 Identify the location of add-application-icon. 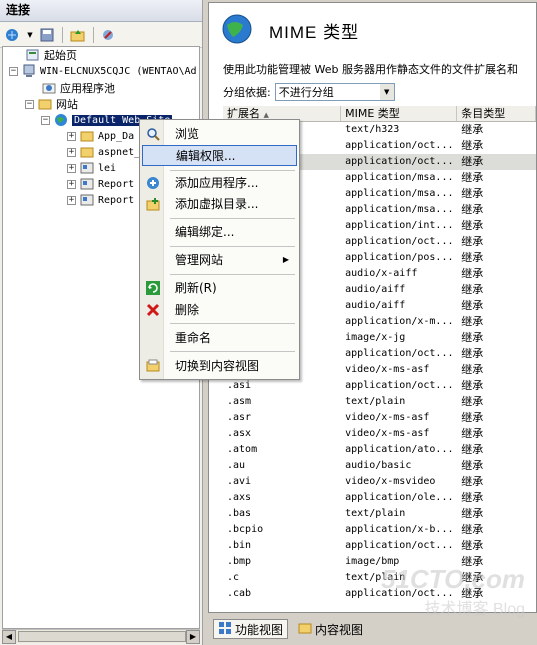
(153, 183).